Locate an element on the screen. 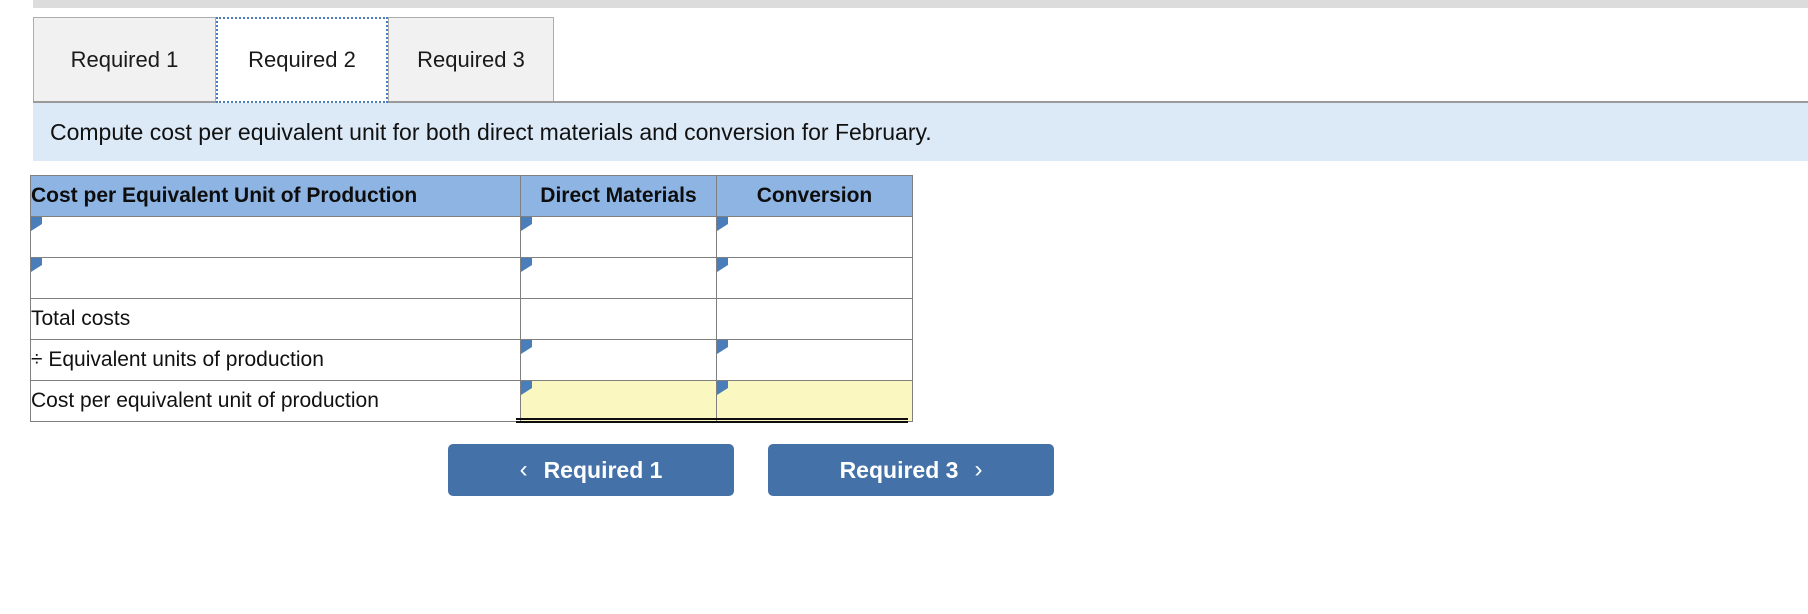 This screenshot has width=1808, height=614. tab-required-1: Required 1 is located at coordinates (124, 60).